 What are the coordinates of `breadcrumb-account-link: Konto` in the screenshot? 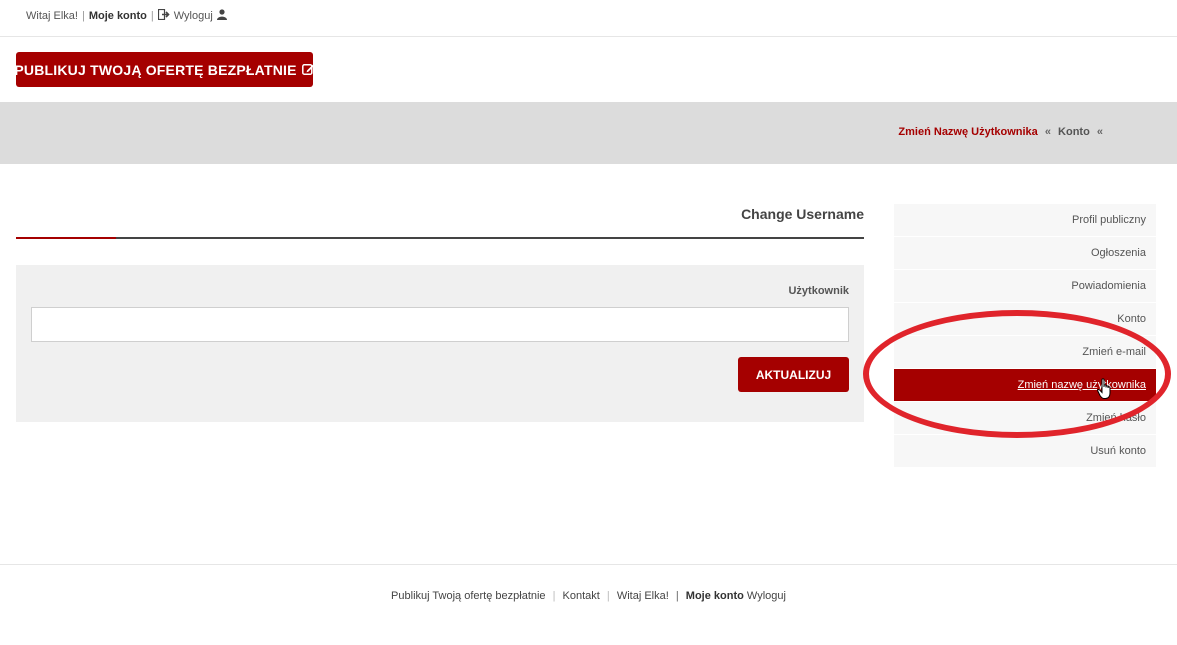 It's located at (1074, 132).